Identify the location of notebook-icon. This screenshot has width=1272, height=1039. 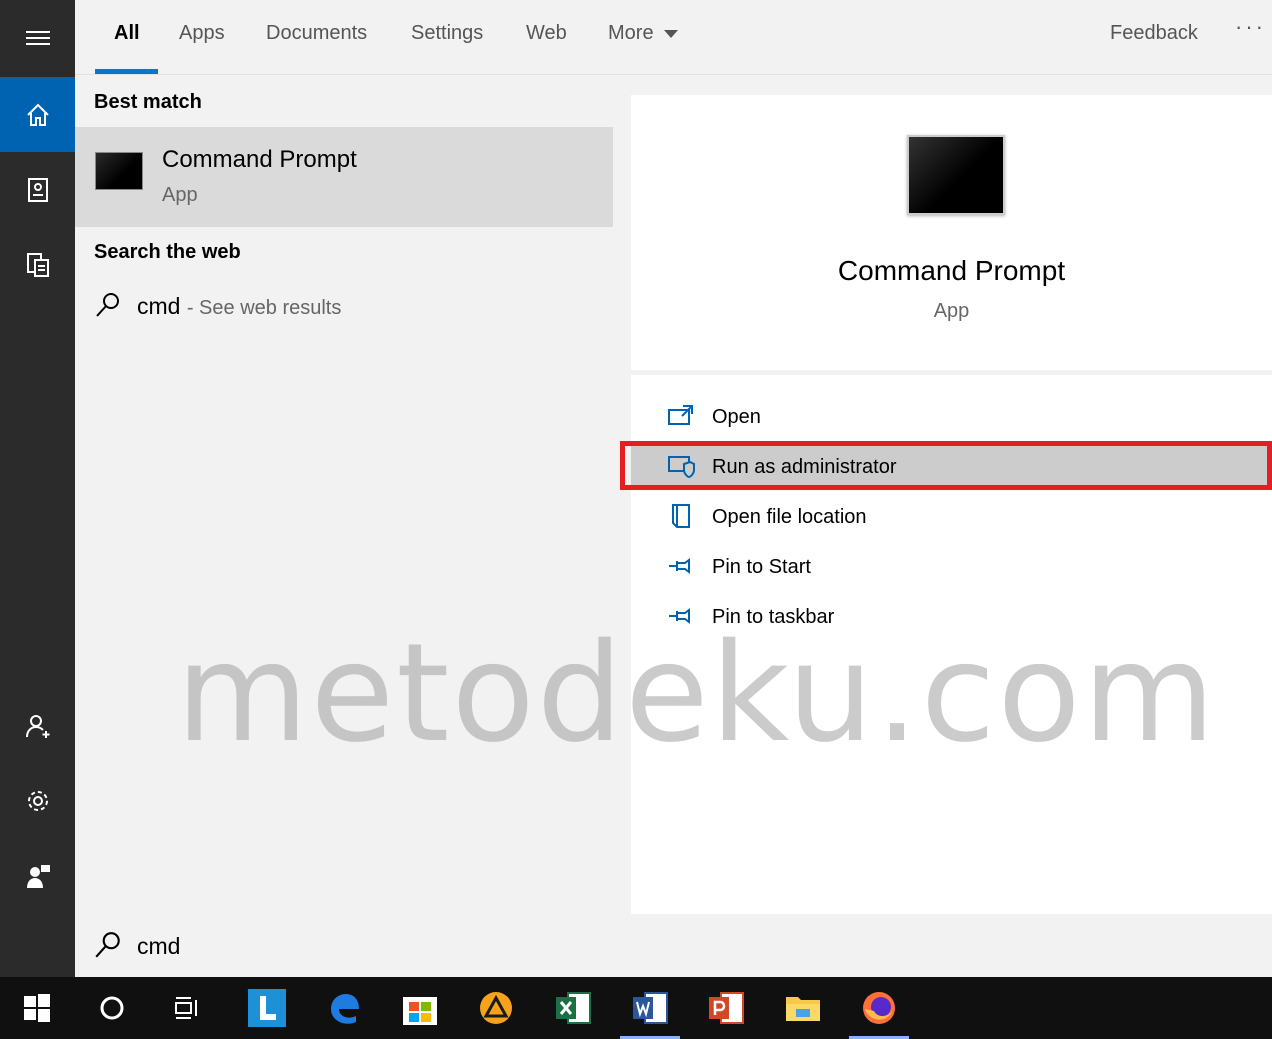
(37, 189).